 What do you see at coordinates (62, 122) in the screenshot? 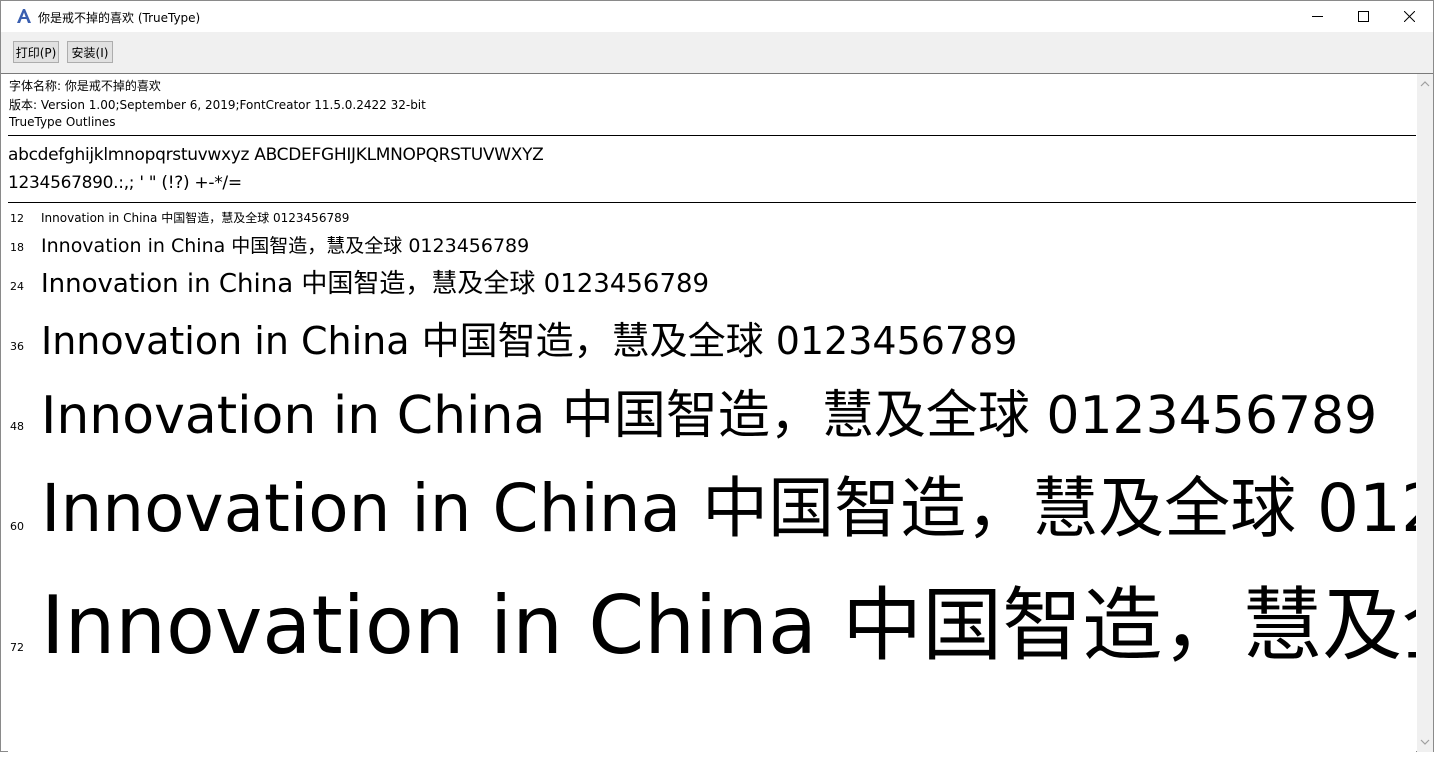
I see `font-outline-label: TrueType Outlines` at bounding box center [62, 122].